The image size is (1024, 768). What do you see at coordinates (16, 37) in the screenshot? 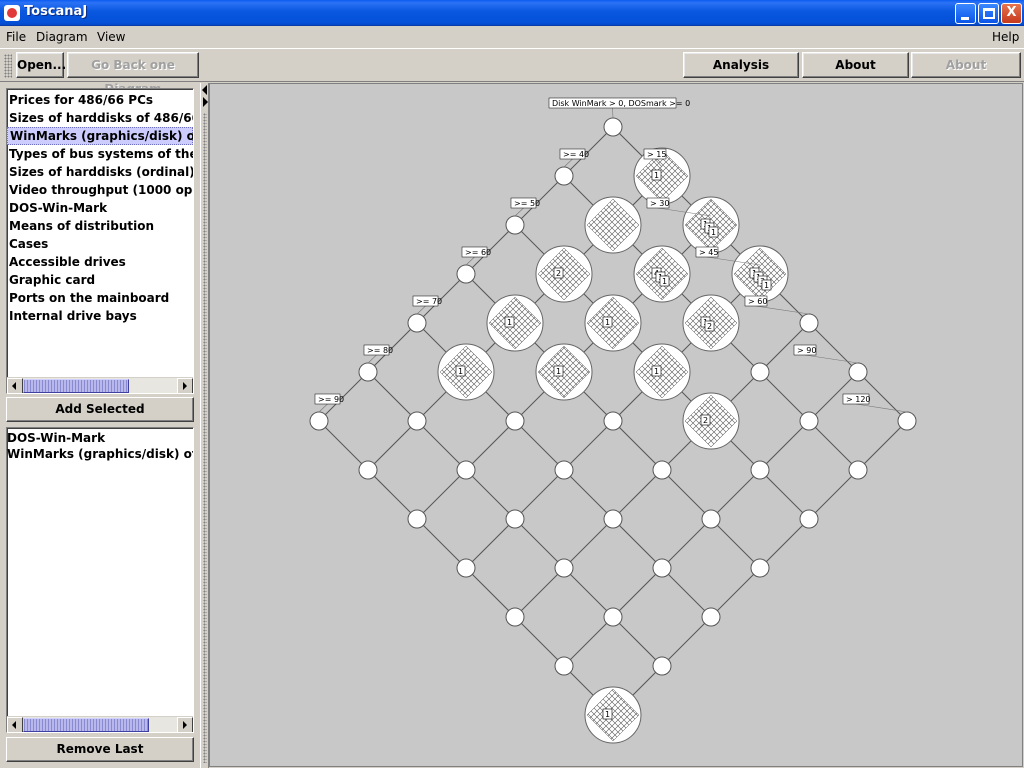
I see `menu-file: File` at bounding box center [16, 37].